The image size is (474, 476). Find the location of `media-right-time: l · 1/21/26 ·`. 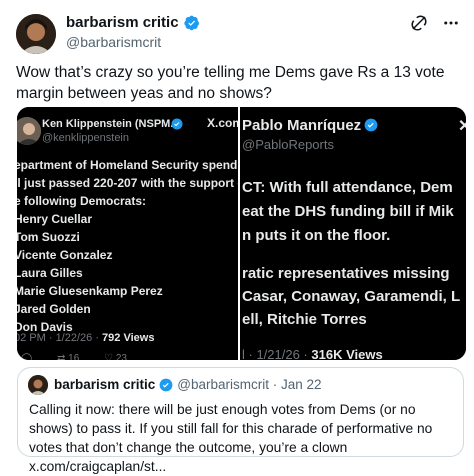

media-right-time: l · 1/21/26 · is located at coordinates (277, 353).